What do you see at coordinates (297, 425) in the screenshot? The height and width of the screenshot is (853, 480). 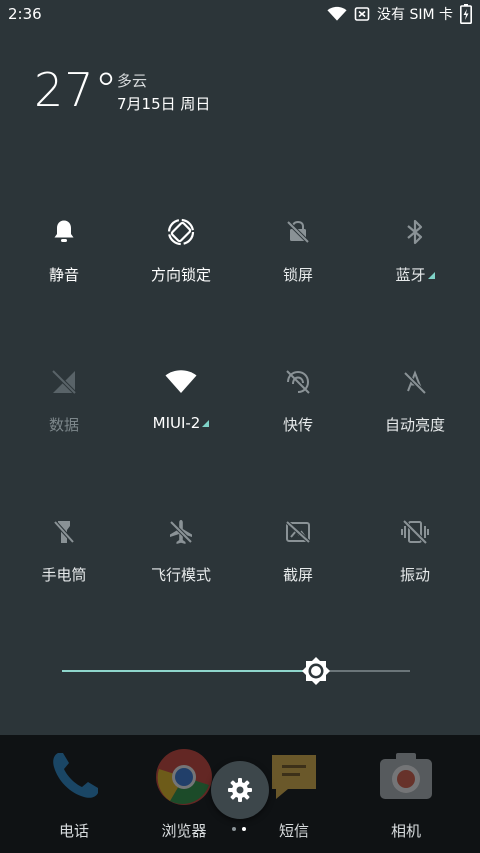 I see `tile-label: 快传` at bounding box center [297, 425].